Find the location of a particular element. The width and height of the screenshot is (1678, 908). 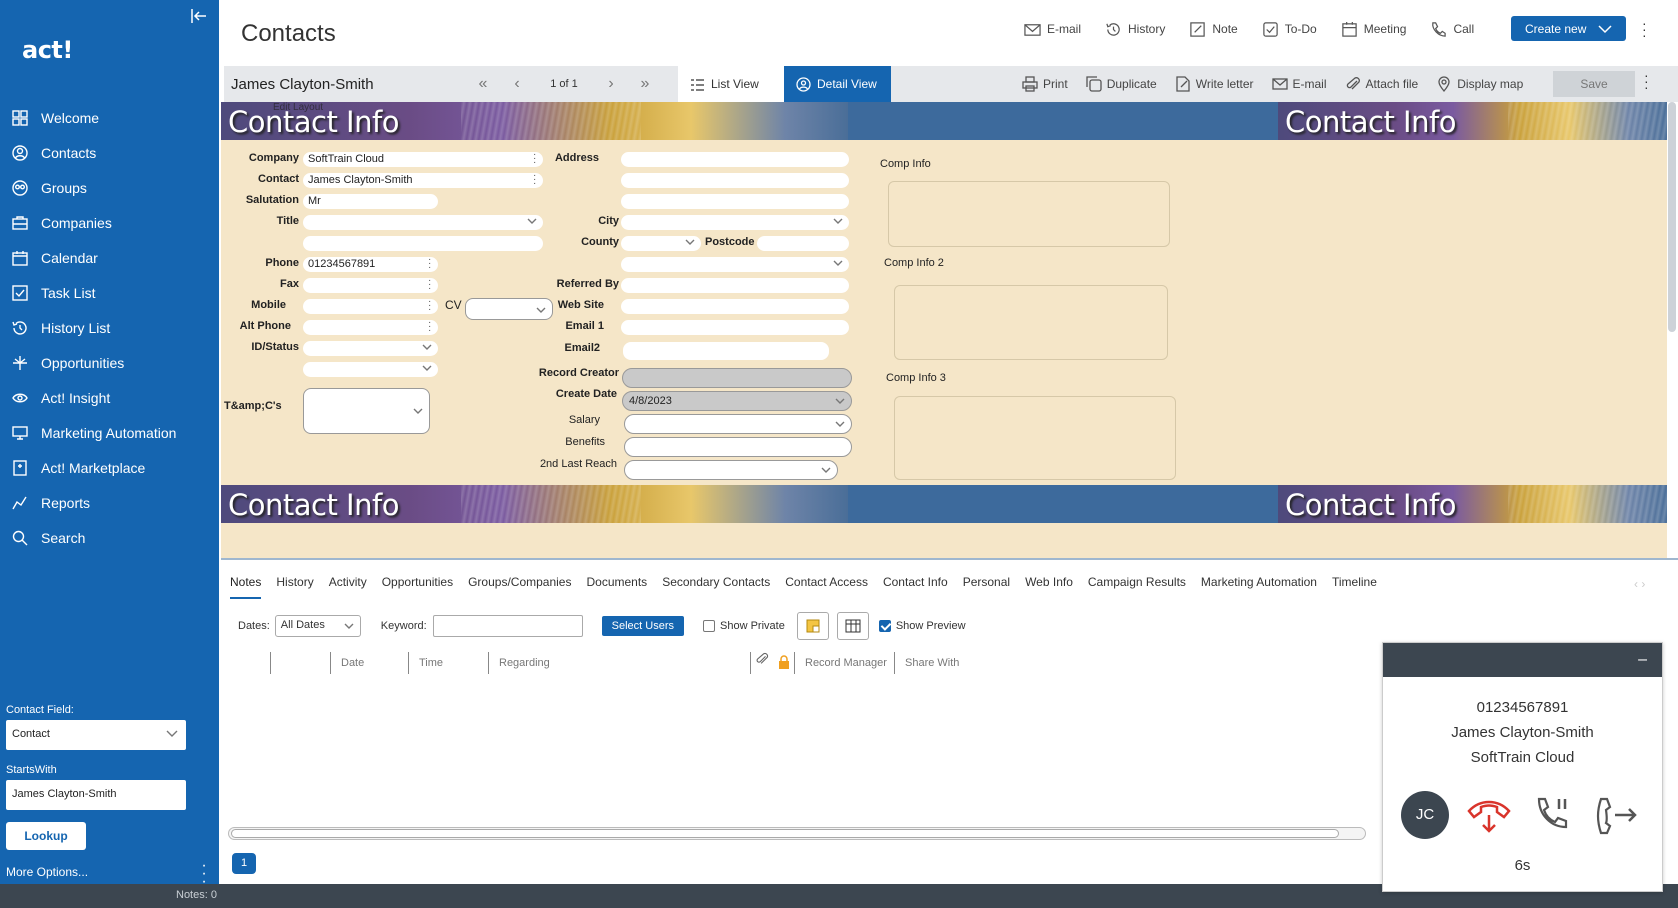

collapse-sidebar-icon is located at coordinates (199, 18).